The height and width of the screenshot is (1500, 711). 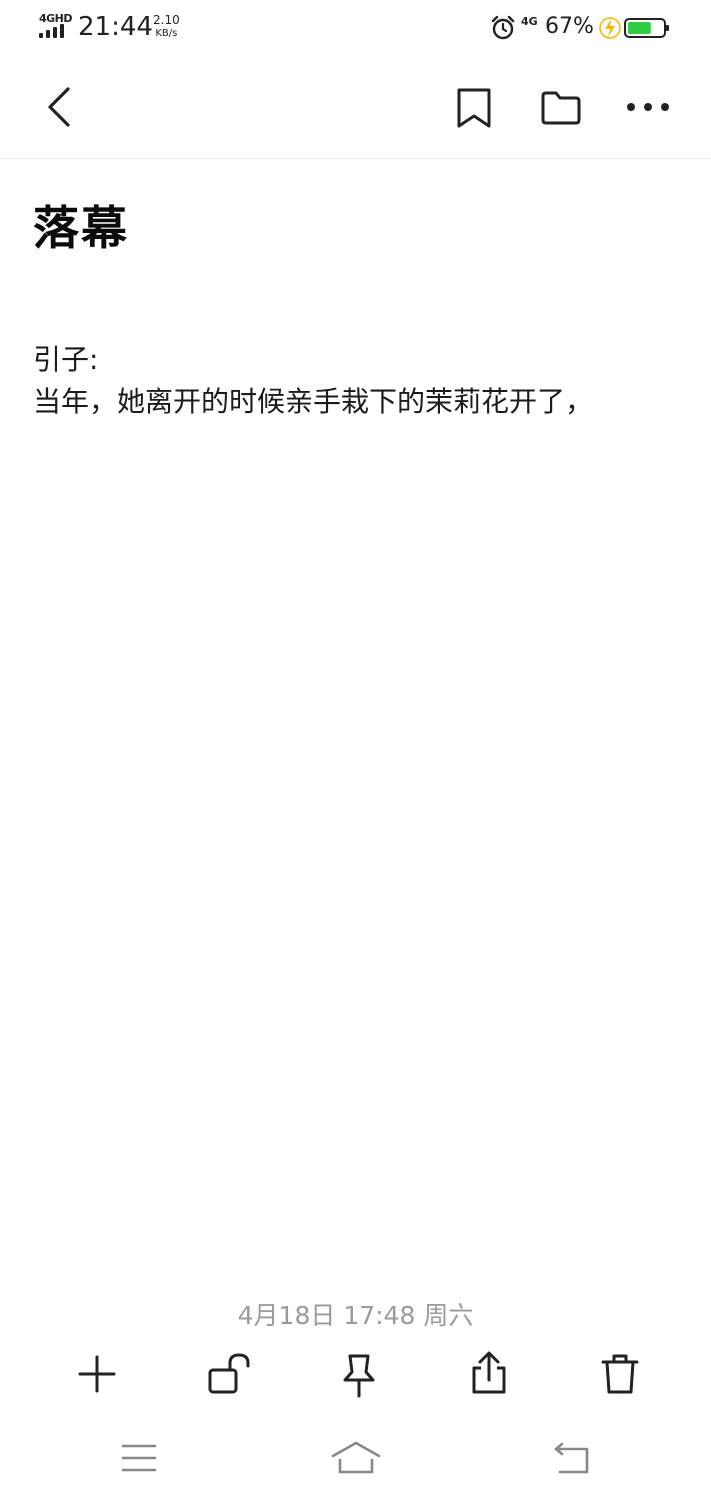 I want to click on home-icon, so click(x=356, y=1458).